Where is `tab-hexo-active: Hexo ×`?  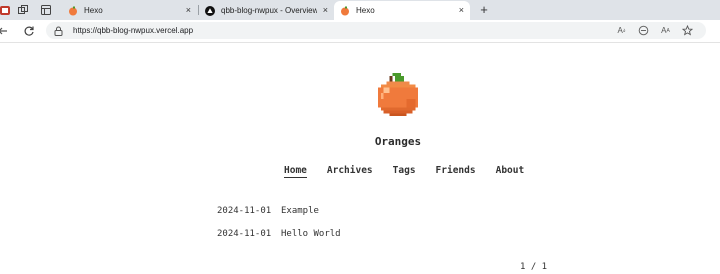 tab-hexo-active: Hexo × is located at coordinates (402, 10).